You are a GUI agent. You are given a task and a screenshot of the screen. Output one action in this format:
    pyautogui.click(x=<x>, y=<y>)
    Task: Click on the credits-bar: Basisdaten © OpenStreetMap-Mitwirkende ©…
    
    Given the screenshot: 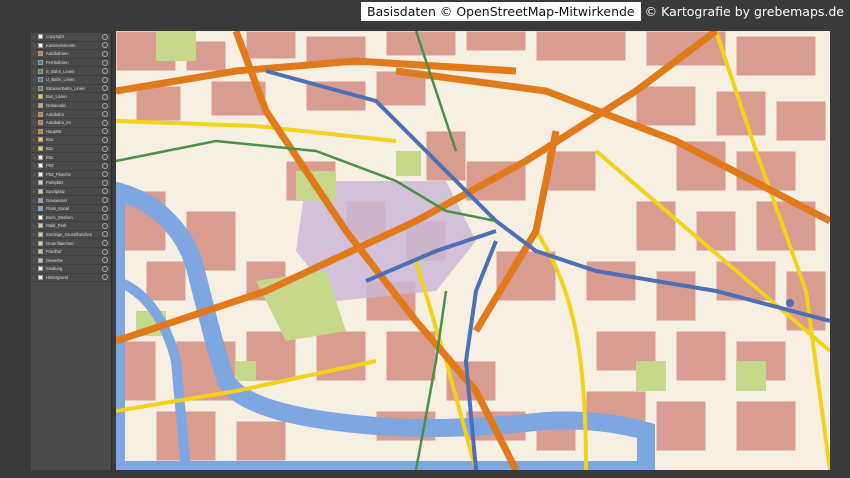 What is the action you would take?
    pyautogui.click(x=605, y=11)
    